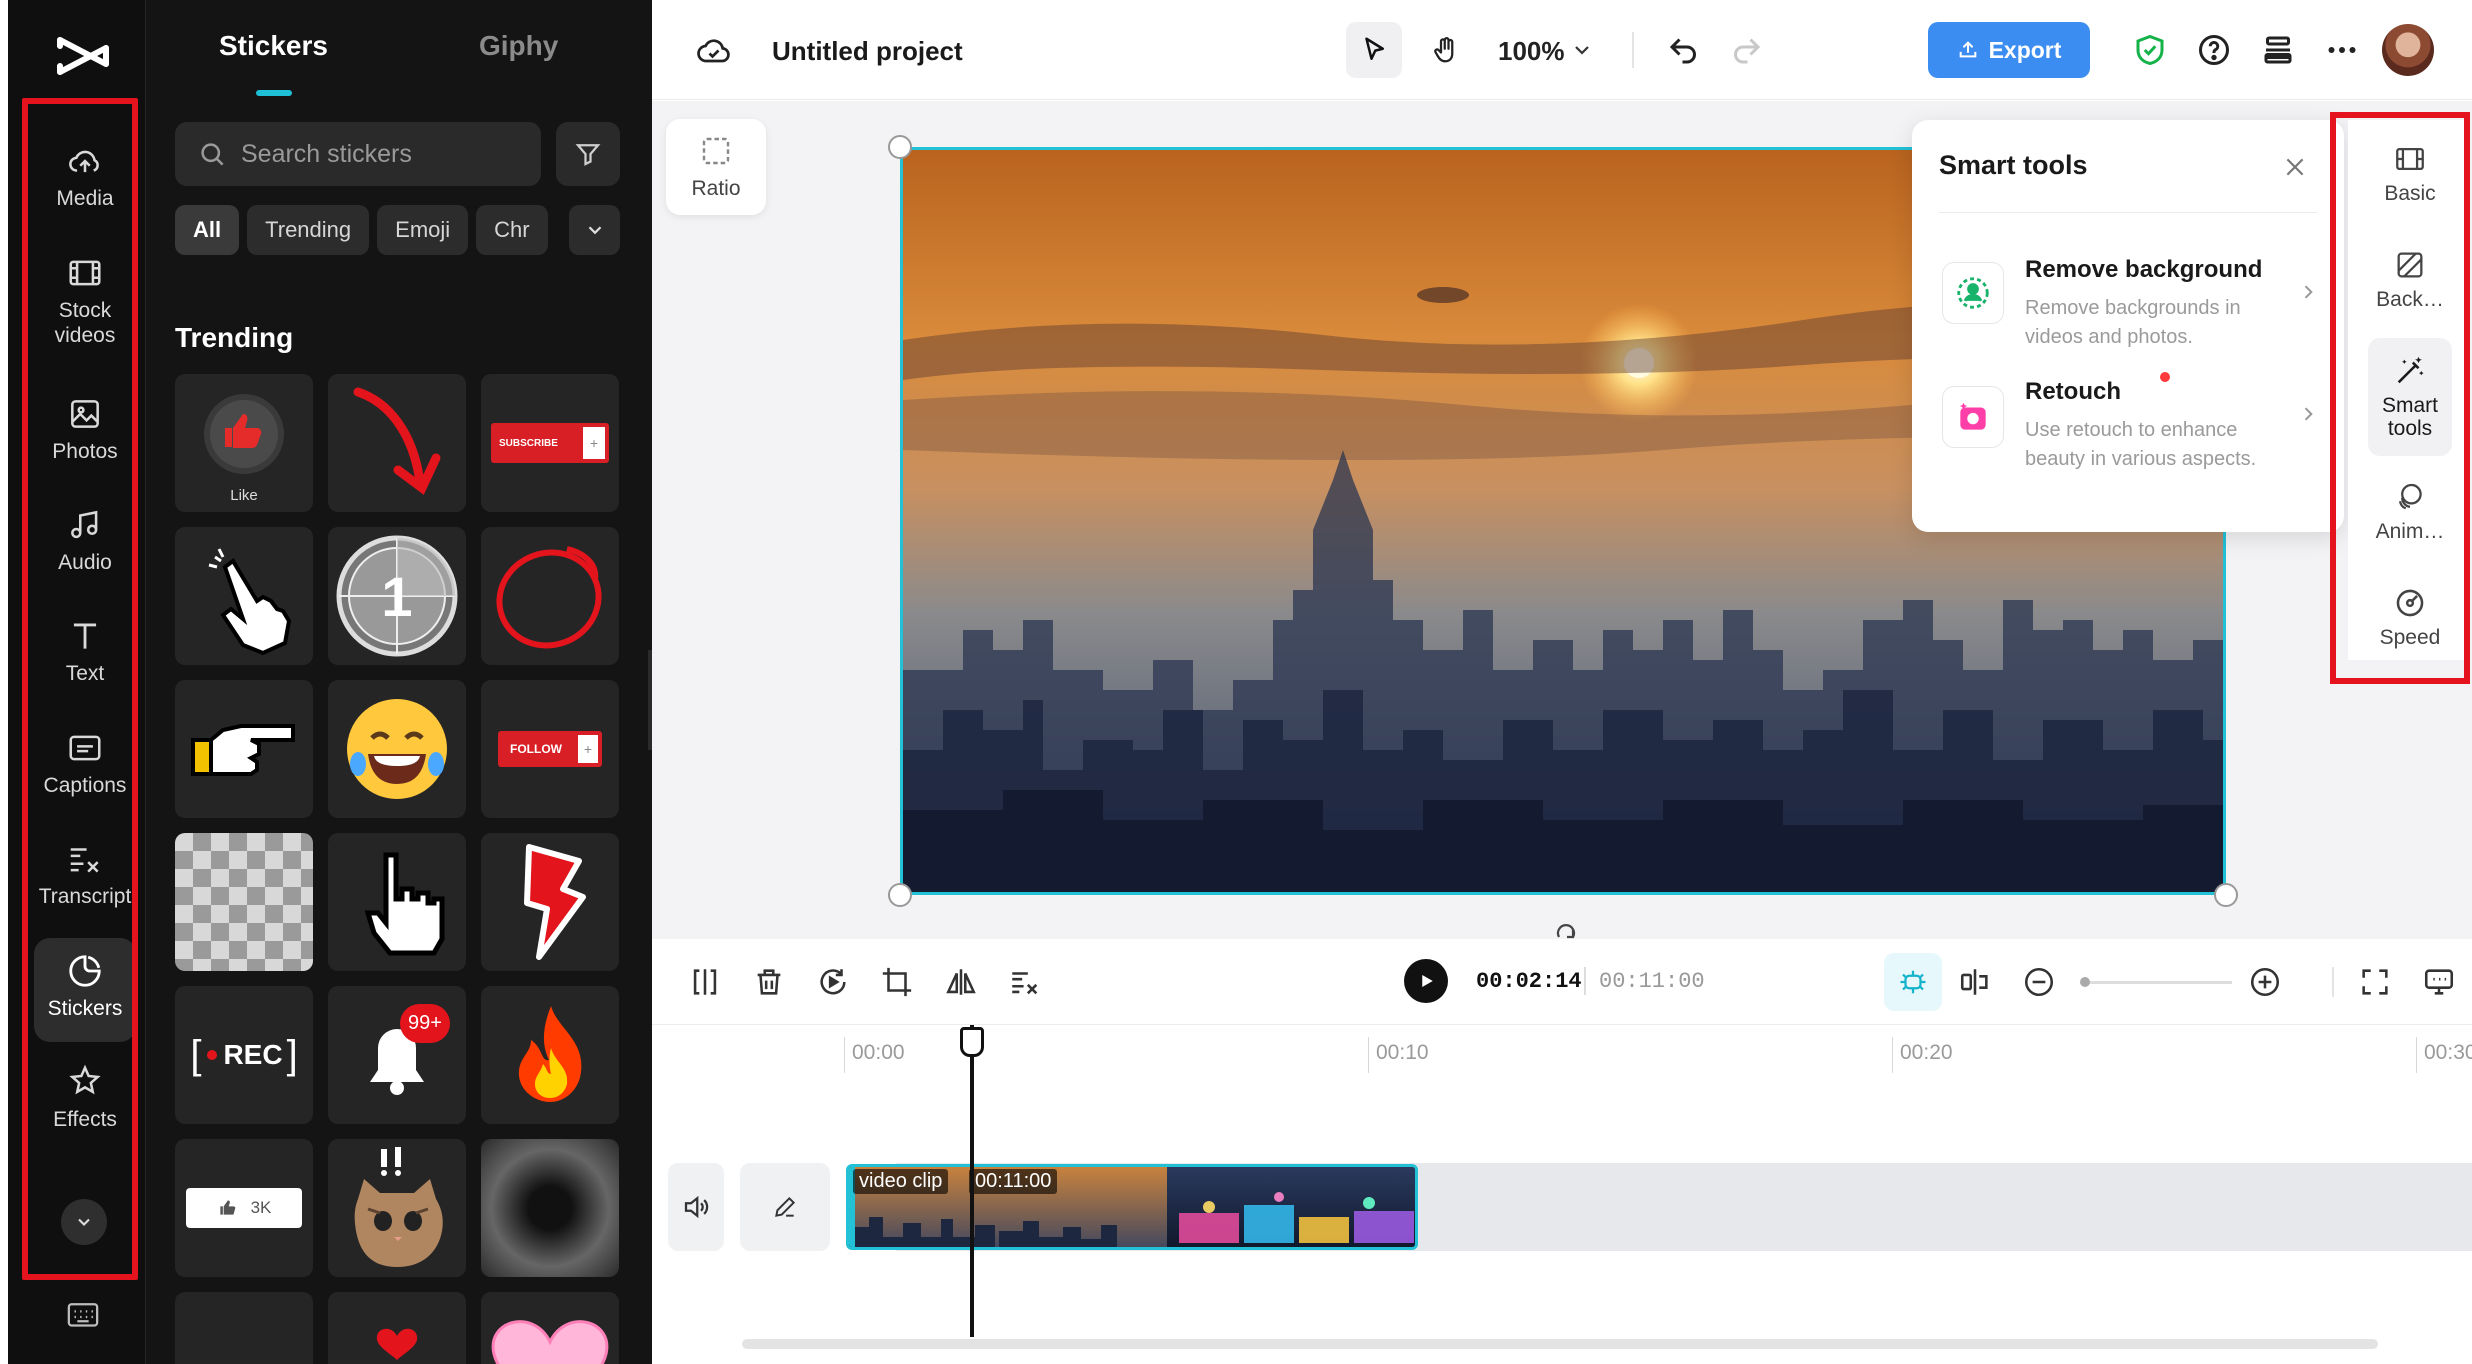  What do you see at coordinates (1582, 50) in the screenshot?
I see `chevron-down-icon` at bounding box center [1582, 50].